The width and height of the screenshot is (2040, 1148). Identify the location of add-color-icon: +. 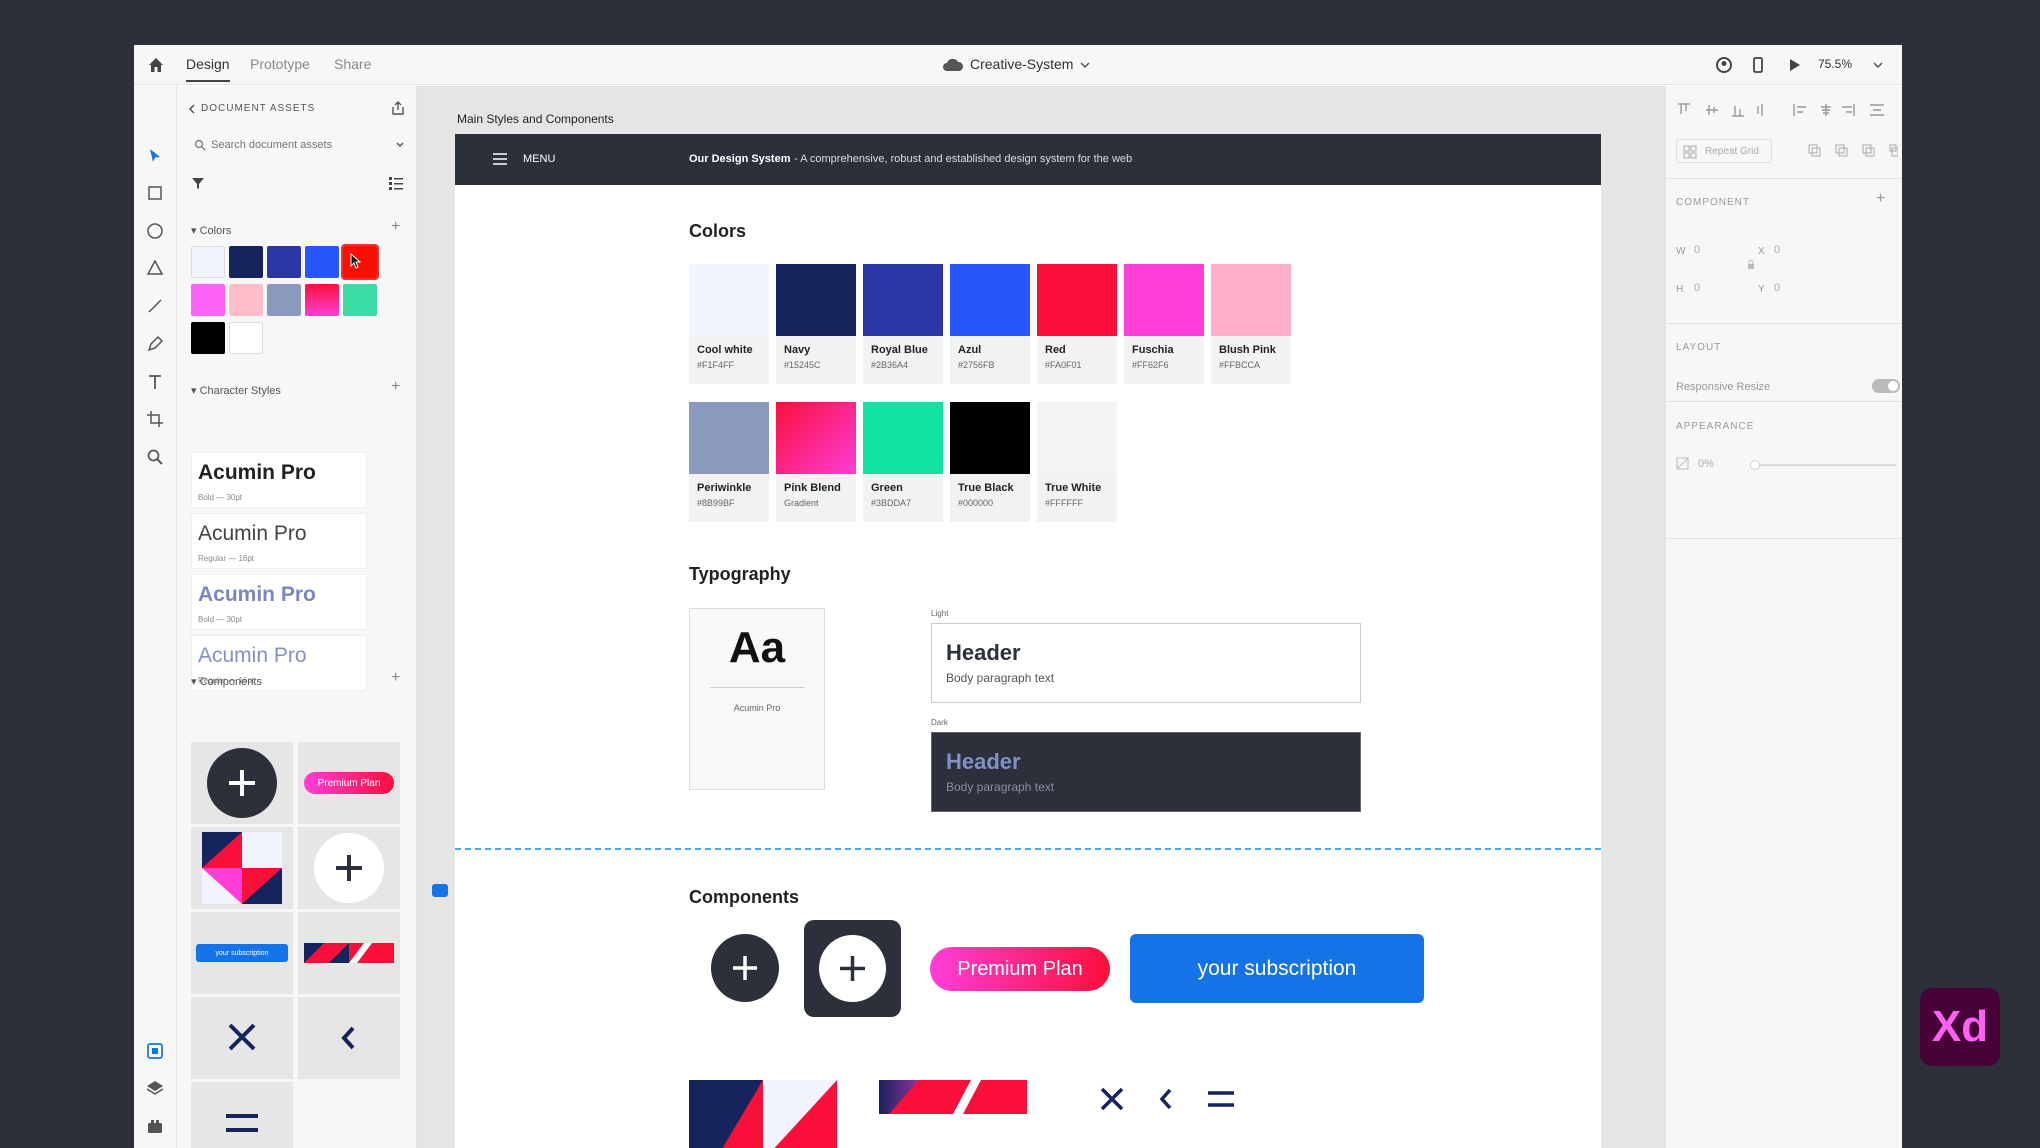
(395, 227).